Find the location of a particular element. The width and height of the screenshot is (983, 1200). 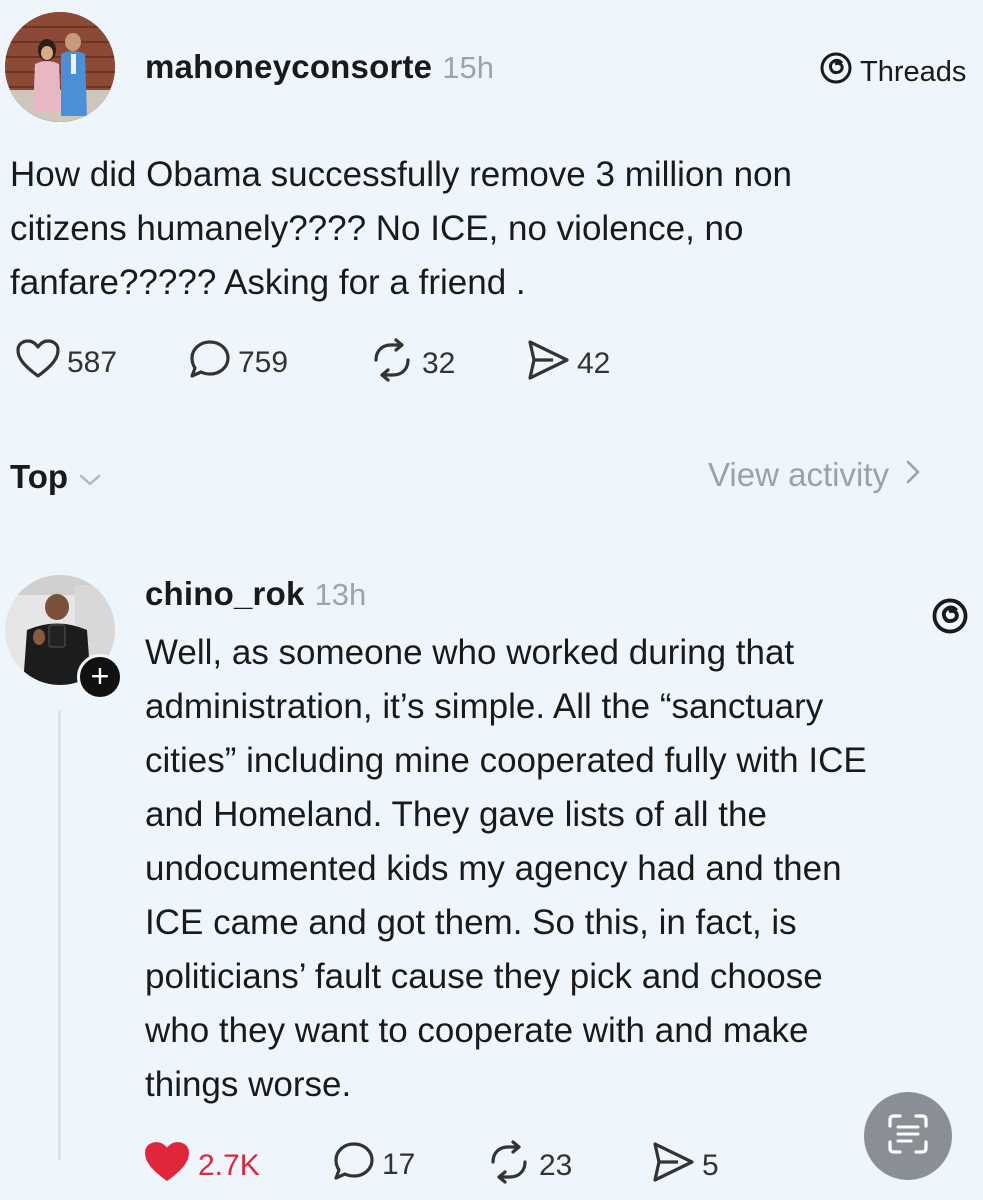

follow-plus-button: + is located at coordinates (100, 677).